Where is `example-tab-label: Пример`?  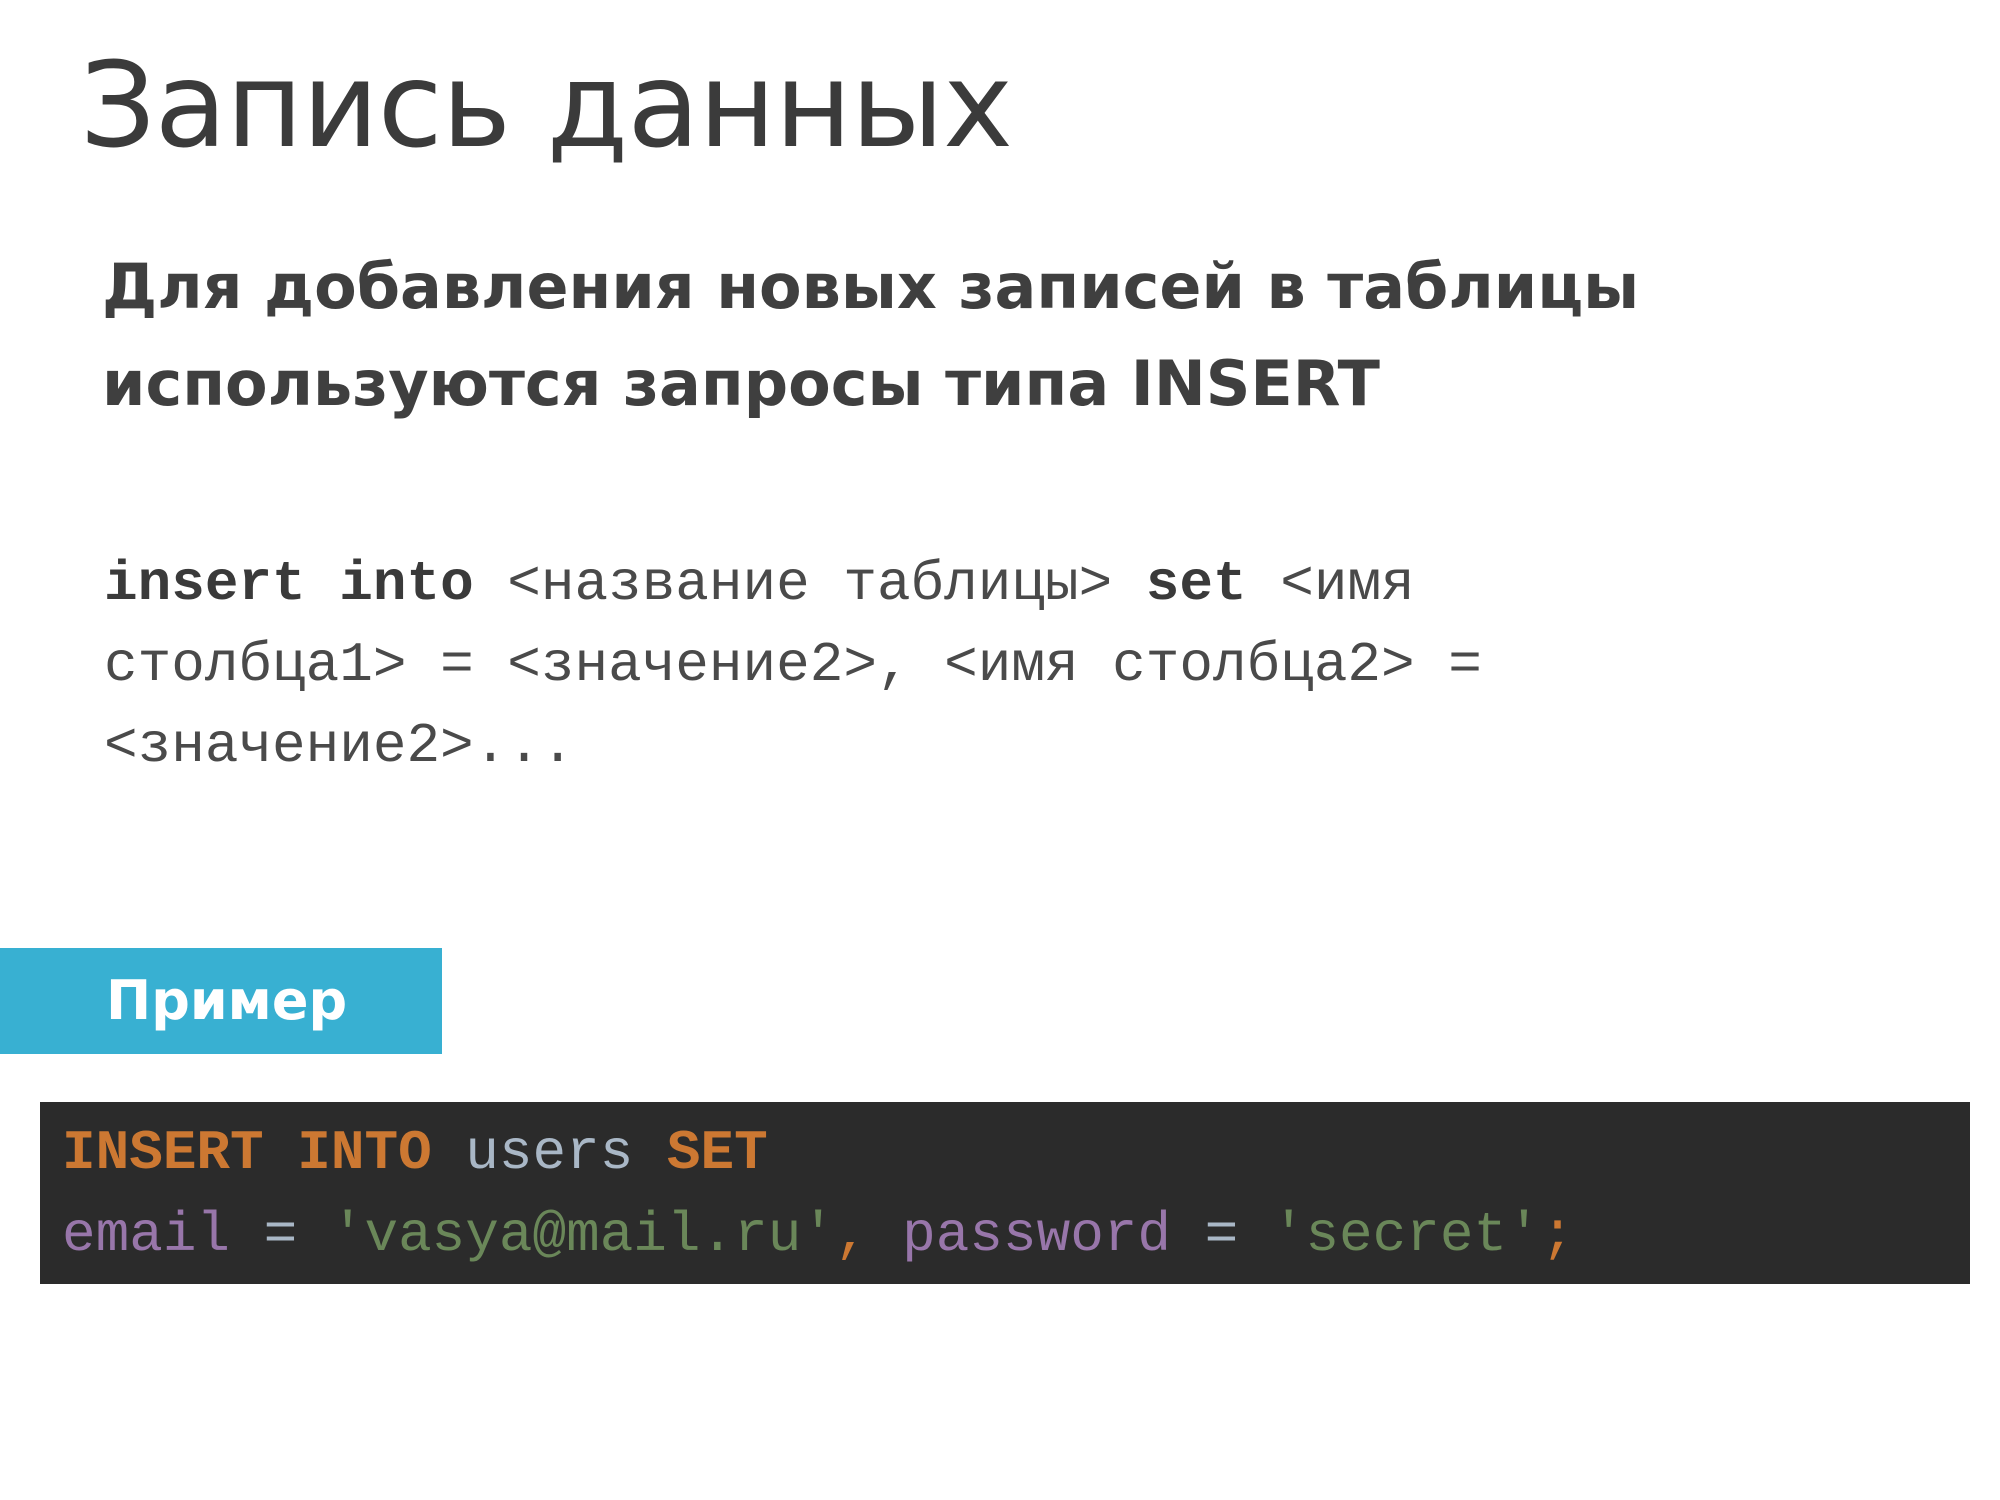
example-tab-label: Пример is located at coordinates (227, 1000).